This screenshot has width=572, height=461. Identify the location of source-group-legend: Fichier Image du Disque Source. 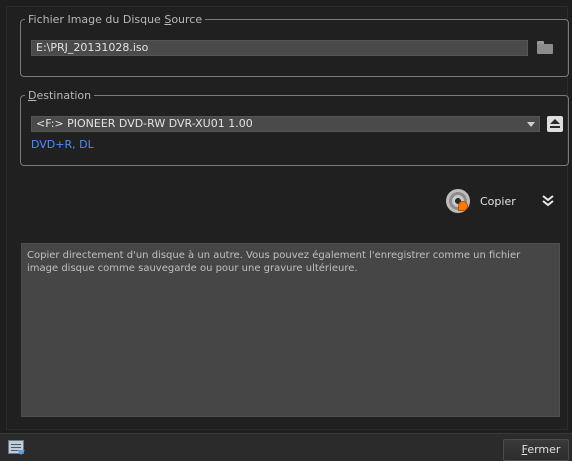
(115, 19).